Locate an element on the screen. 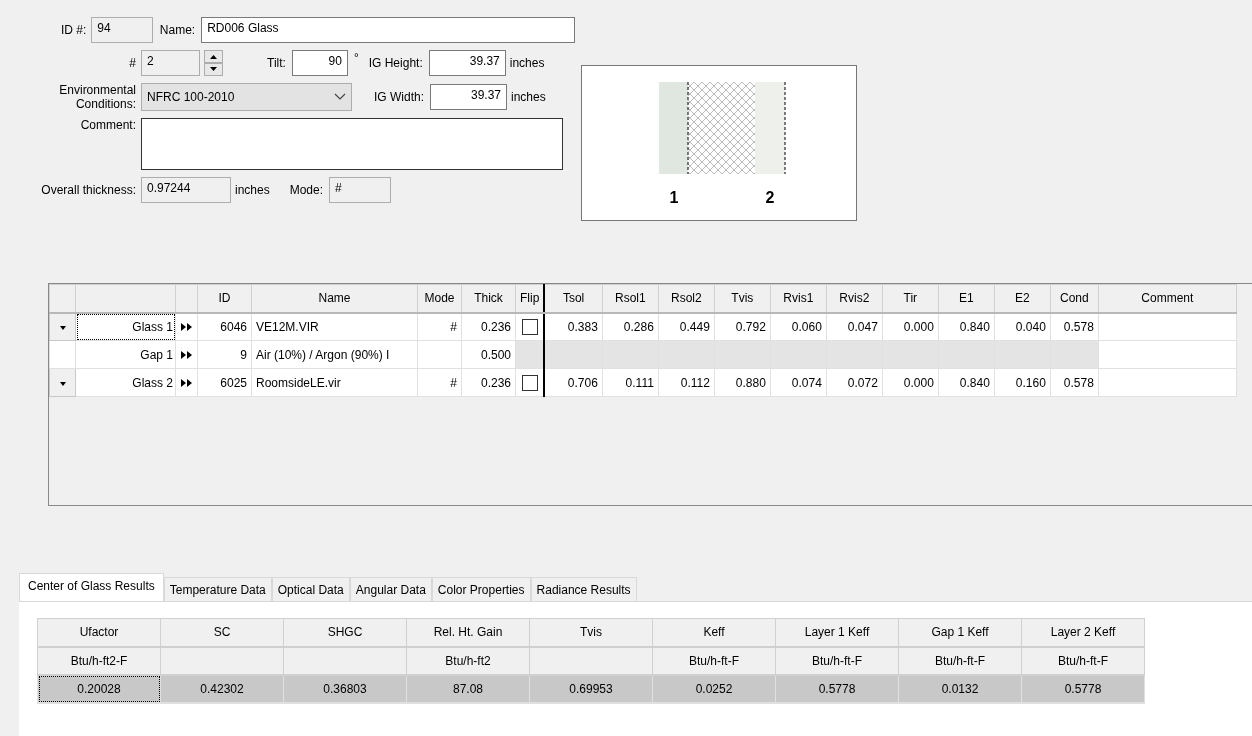 The width and height of the screenshot is (1252, 736). layer-number: 2 is located at coordinates (770, 197).